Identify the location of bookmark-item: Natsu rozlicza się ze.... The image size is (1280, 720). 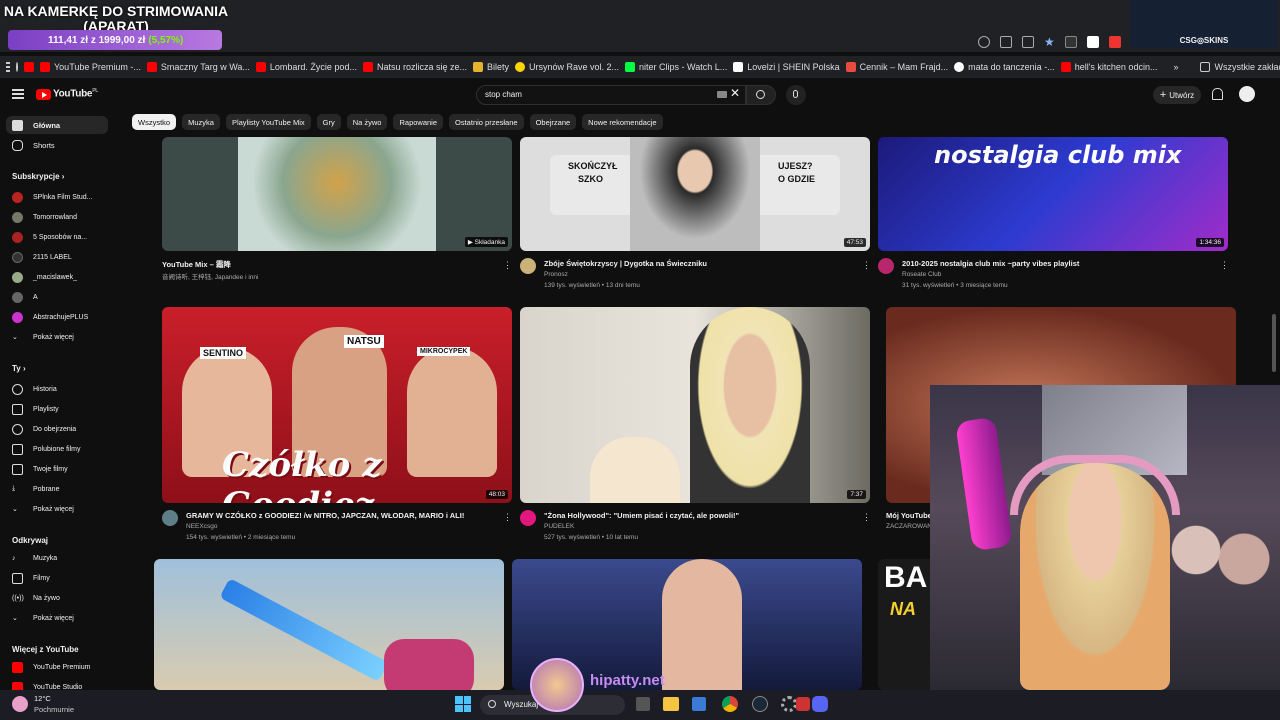
(414, 67).